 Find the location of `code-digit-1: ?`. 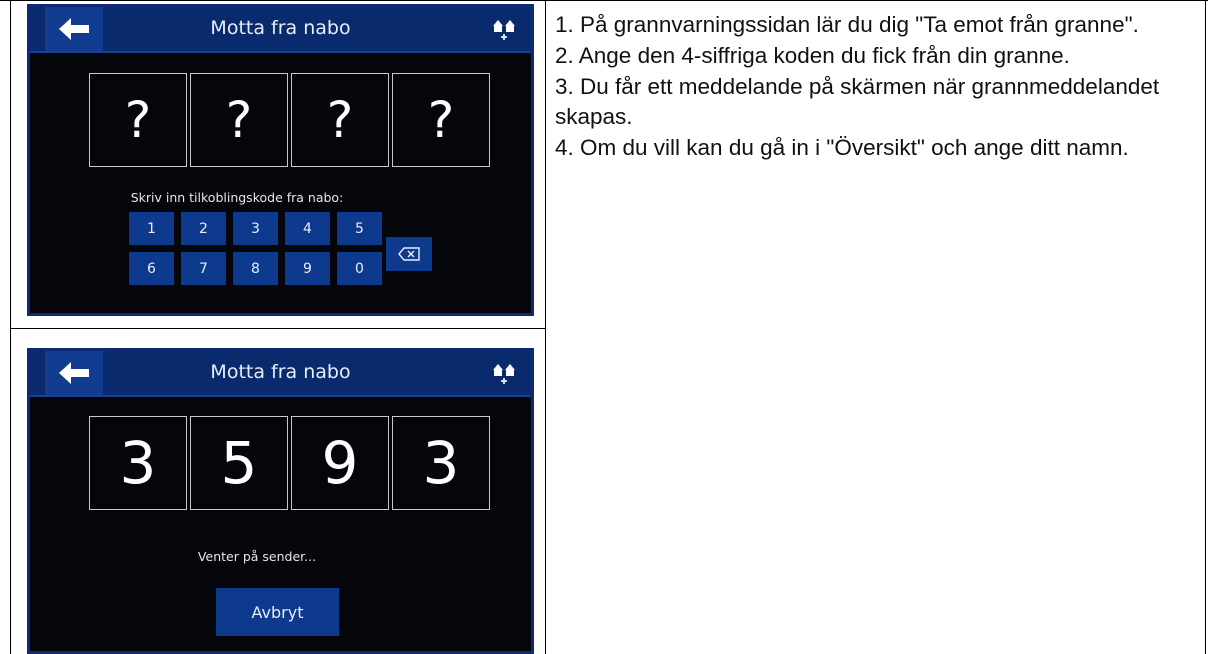

code-digit-1: ? is located at coordinates (138, 120).